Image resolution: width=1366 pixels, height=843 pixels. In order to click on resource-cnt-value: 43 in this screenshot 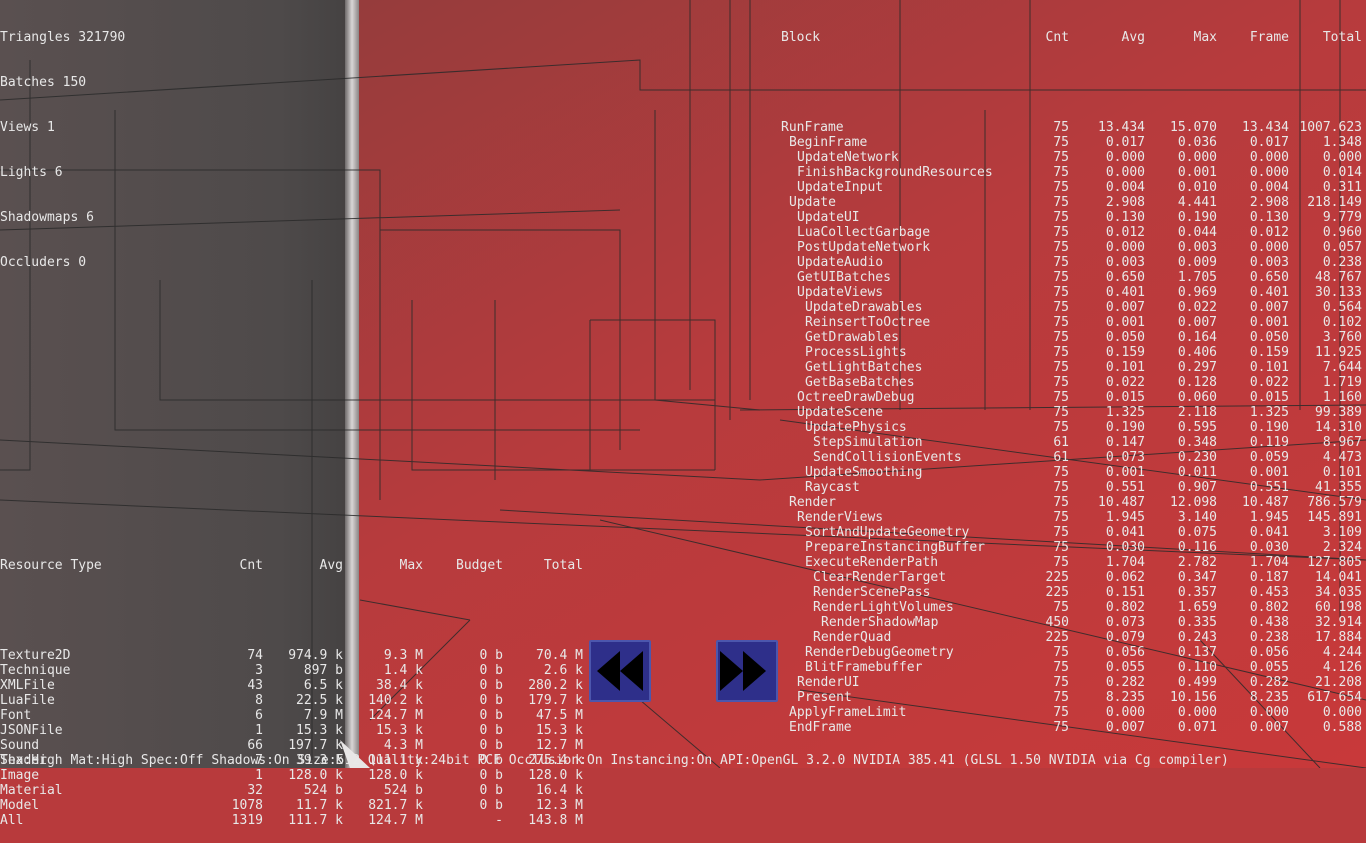, I will do `click(255, 685)`.